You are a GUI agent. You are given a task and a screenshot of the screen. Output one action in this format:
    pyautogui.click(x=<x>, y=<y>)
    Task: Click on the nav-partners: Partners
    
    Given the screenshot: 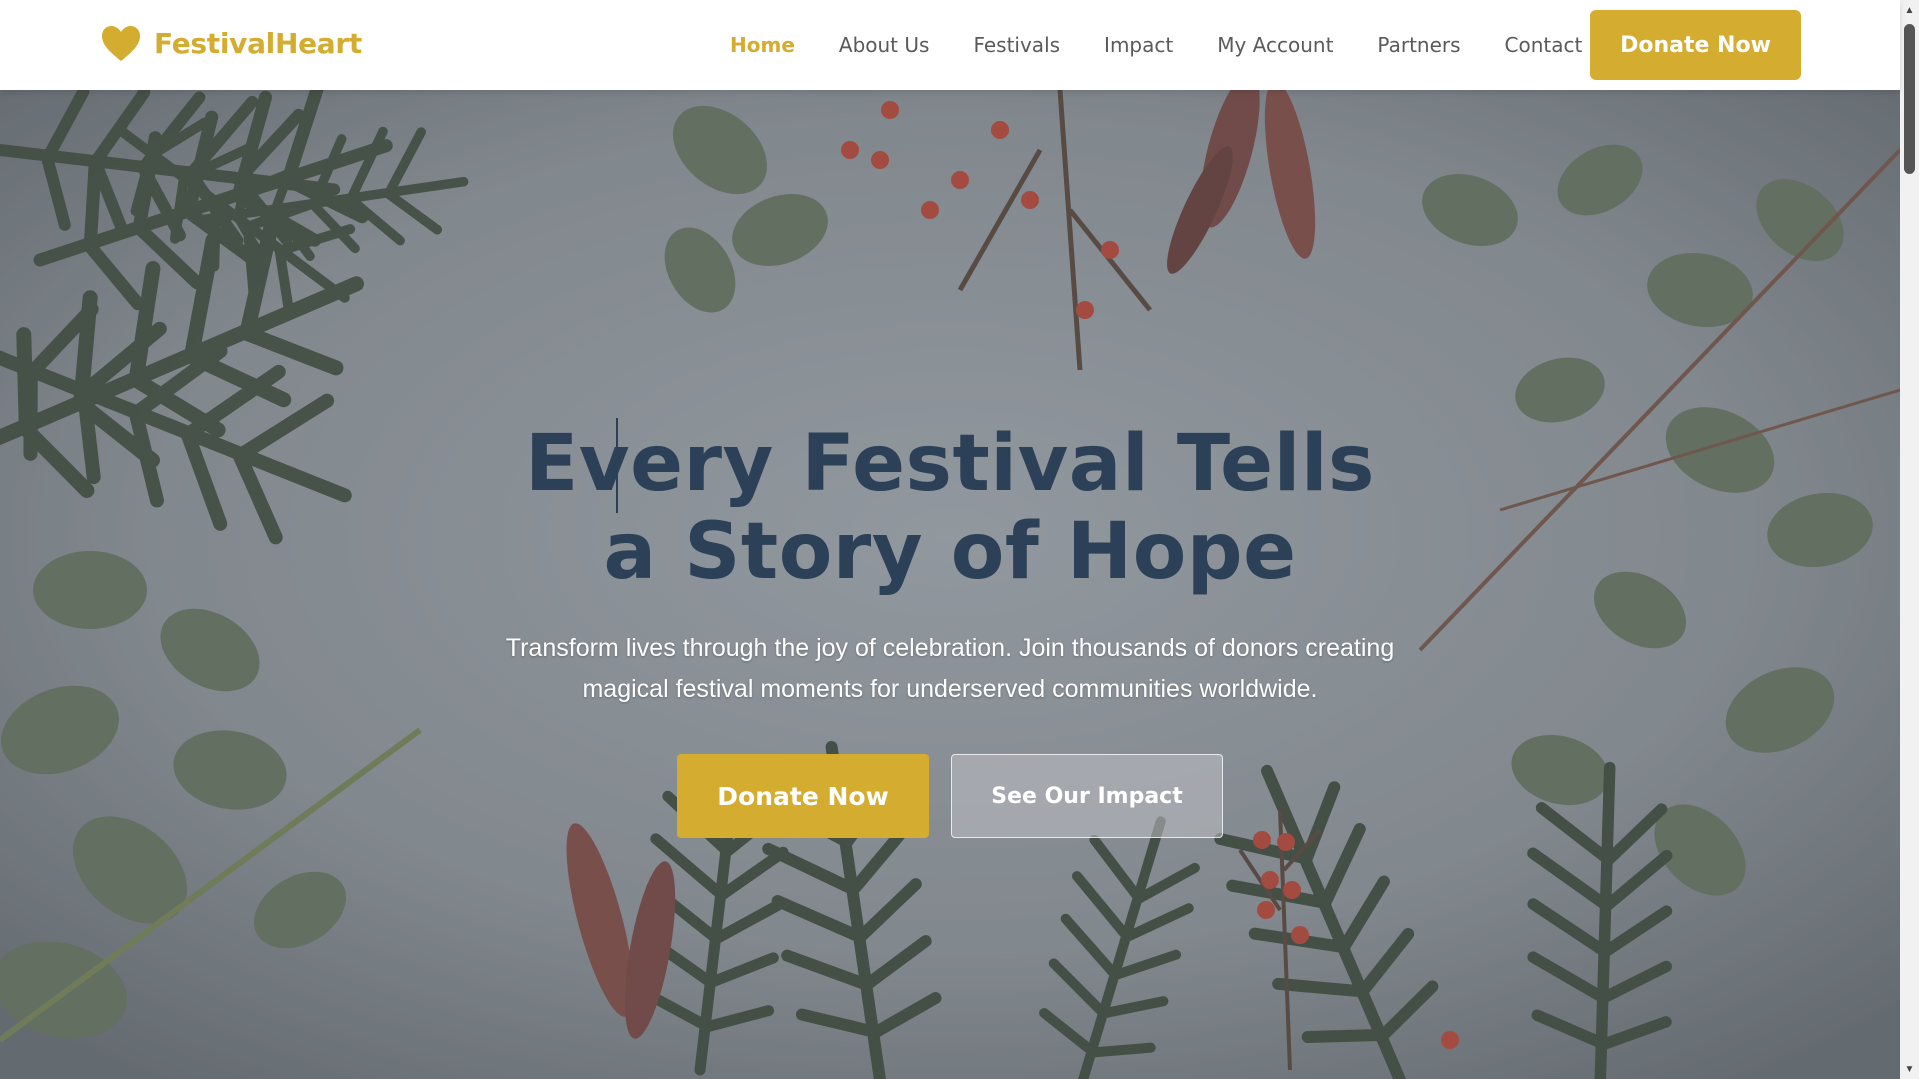 What is the action you would take?
    pyautogui.click(x=1418, y=45)
    